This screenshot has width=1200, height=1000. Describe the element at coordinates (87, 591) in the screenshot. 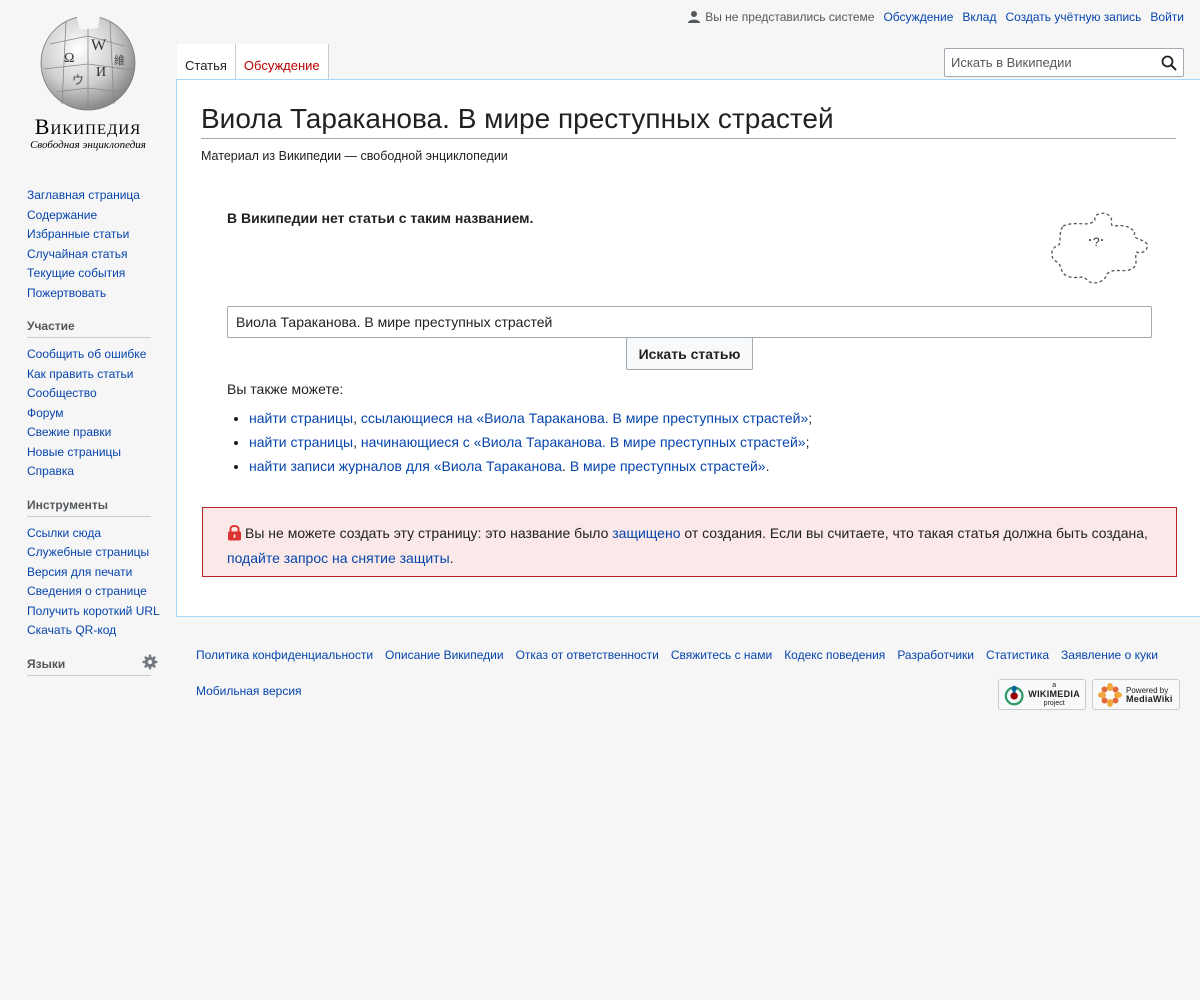

I see `sidebar-item-page-info: Сведения о странице` at that location.